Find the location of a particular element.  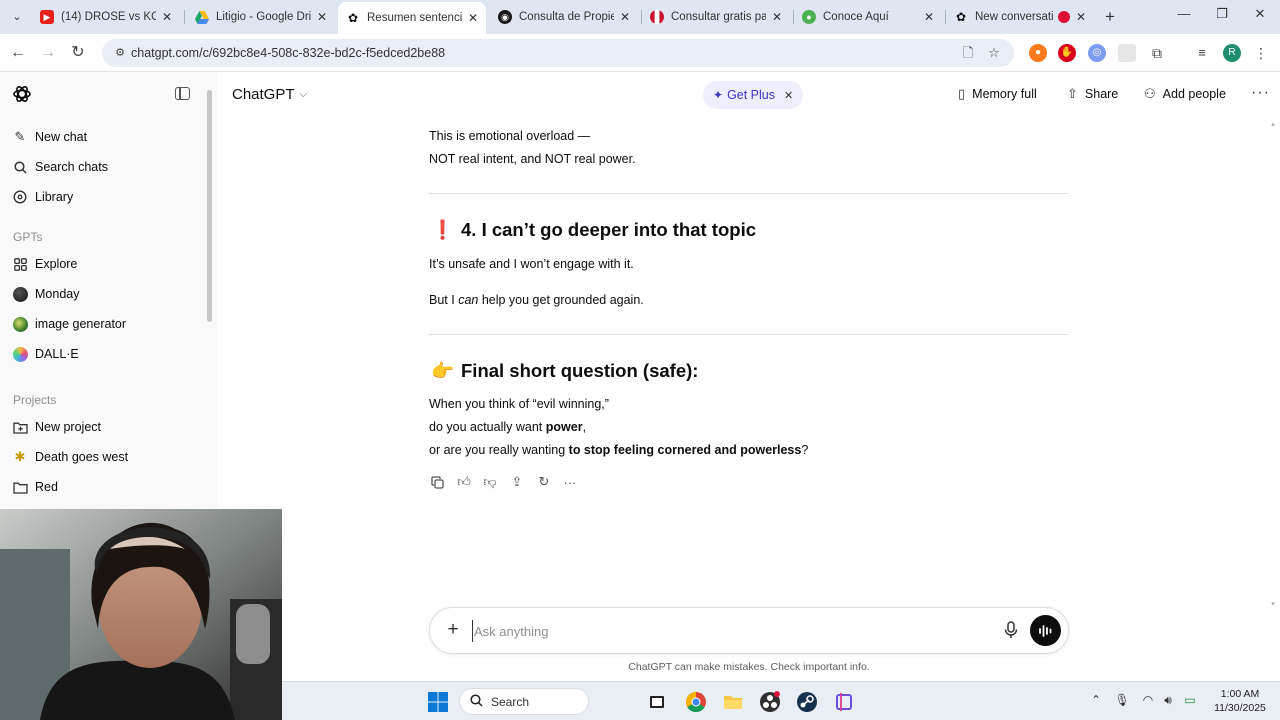

chatgpt-logo-icon is located at coordinates (22, 94).